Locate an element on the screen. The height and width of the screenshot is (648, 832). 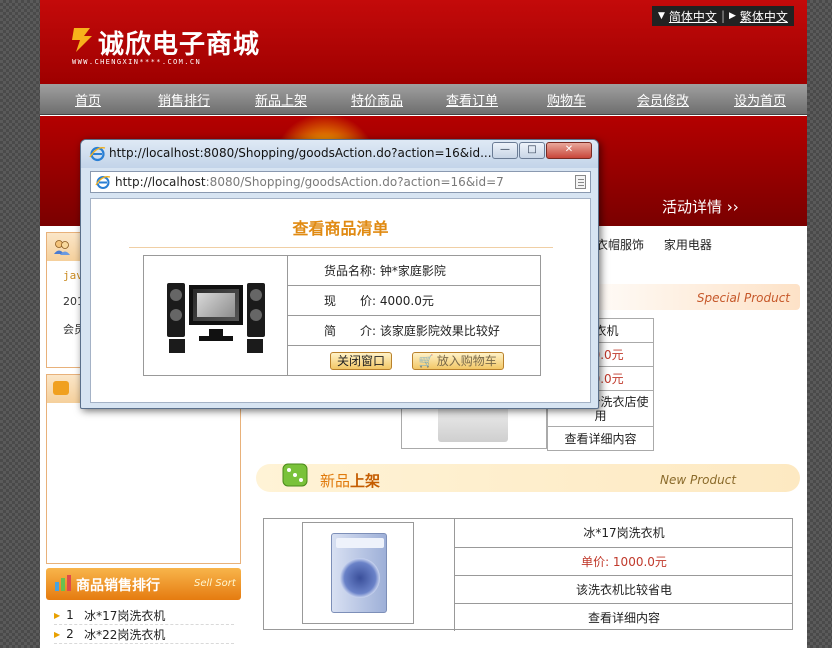
simplified-chinese-link: 简体中文 is located at coordinates (693, 16).